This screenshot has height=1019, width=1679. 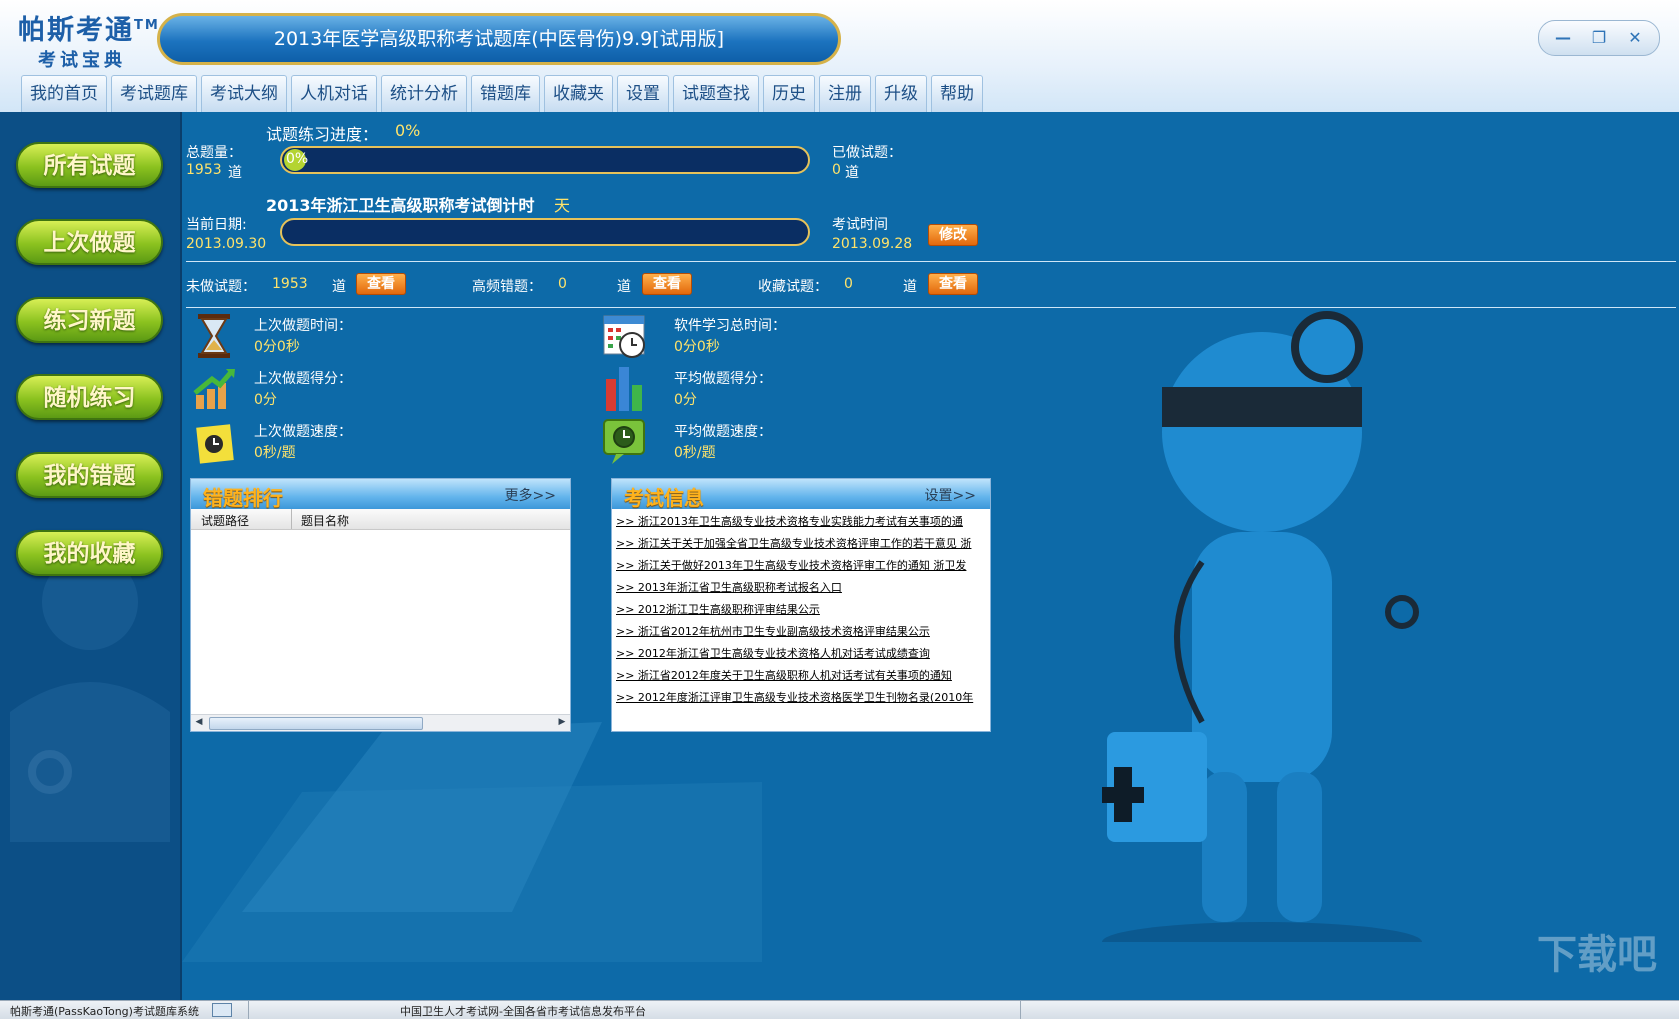 I want to click on tab-favorites: 收藏夹, so click(x=578, y=93).